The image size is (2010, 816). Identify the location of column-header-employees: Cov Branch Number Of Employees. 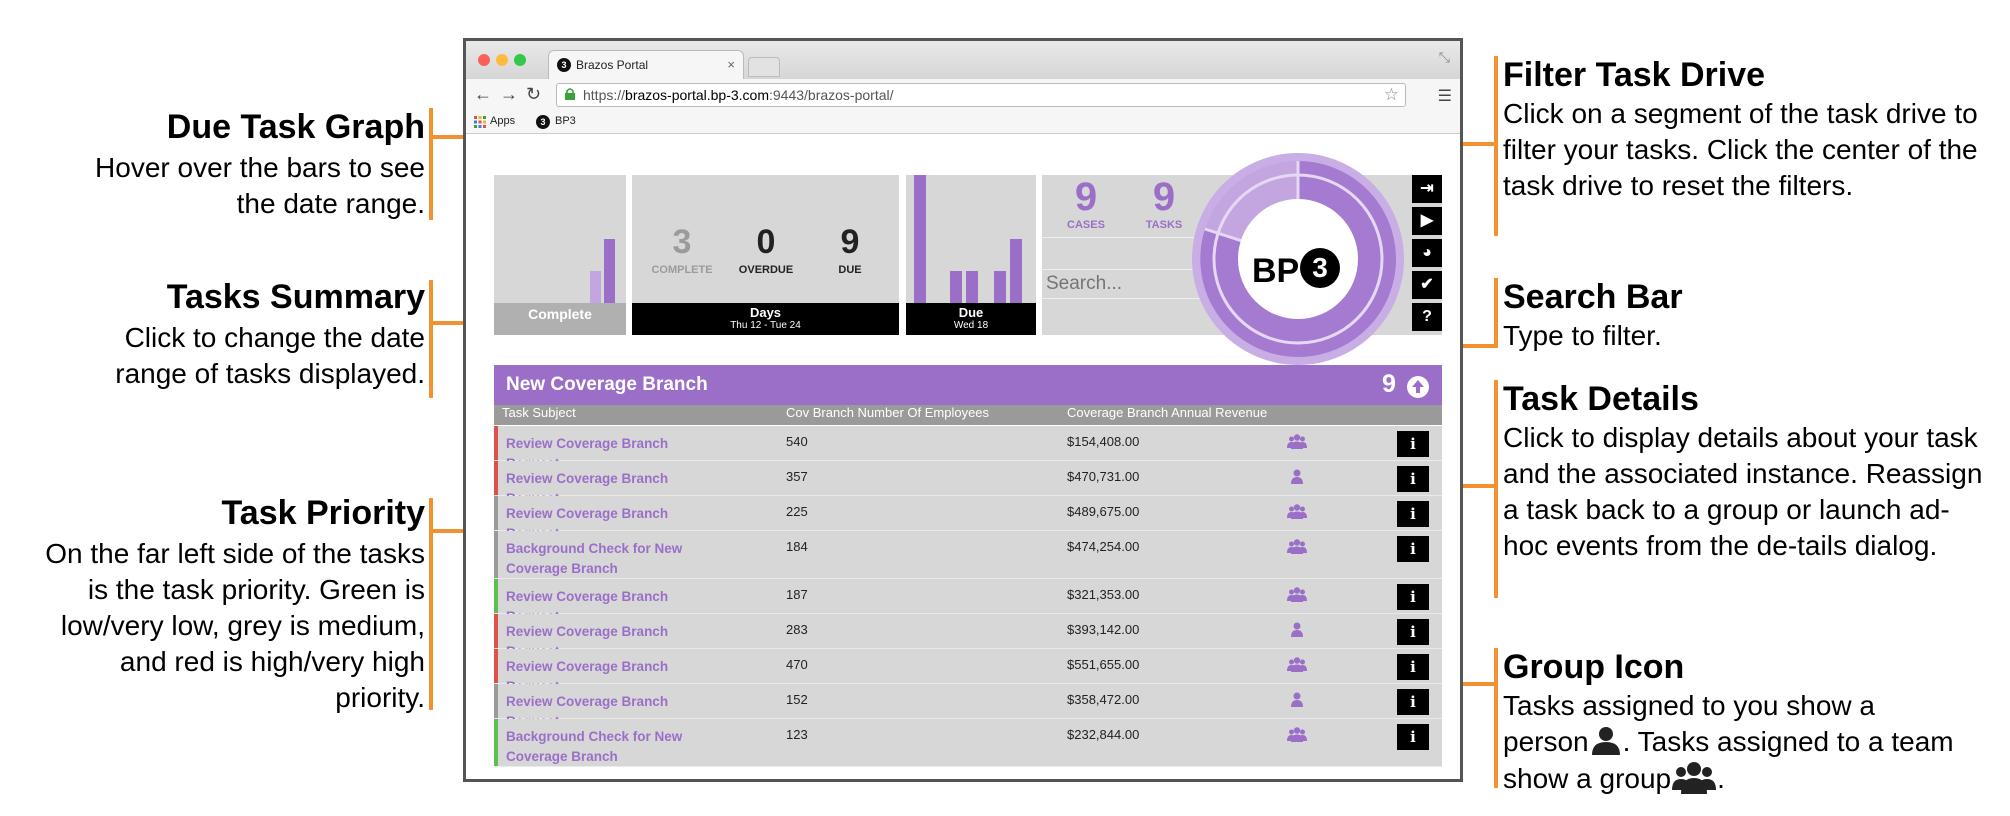
(887, 415).